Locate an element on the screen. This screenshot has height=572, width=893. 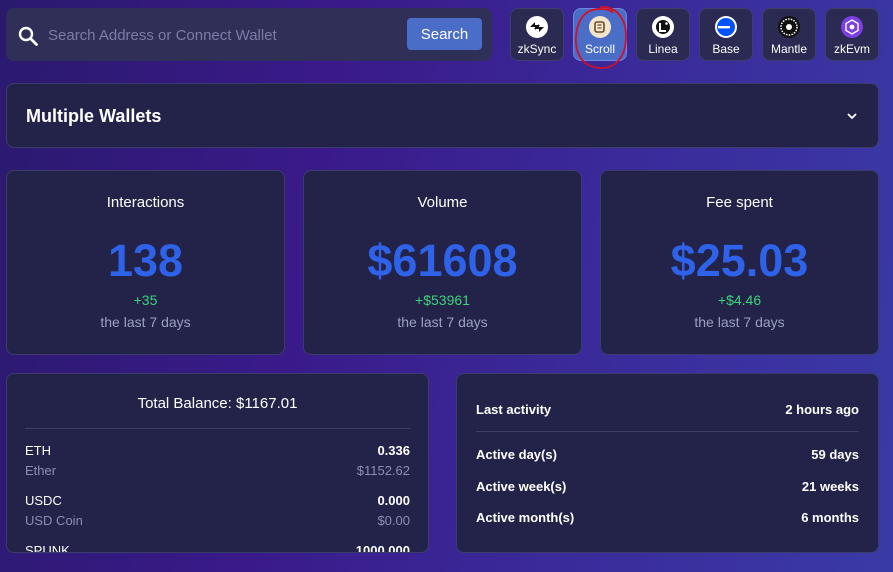
stat-delta: +$53961 is located at coordinates (442, 300).